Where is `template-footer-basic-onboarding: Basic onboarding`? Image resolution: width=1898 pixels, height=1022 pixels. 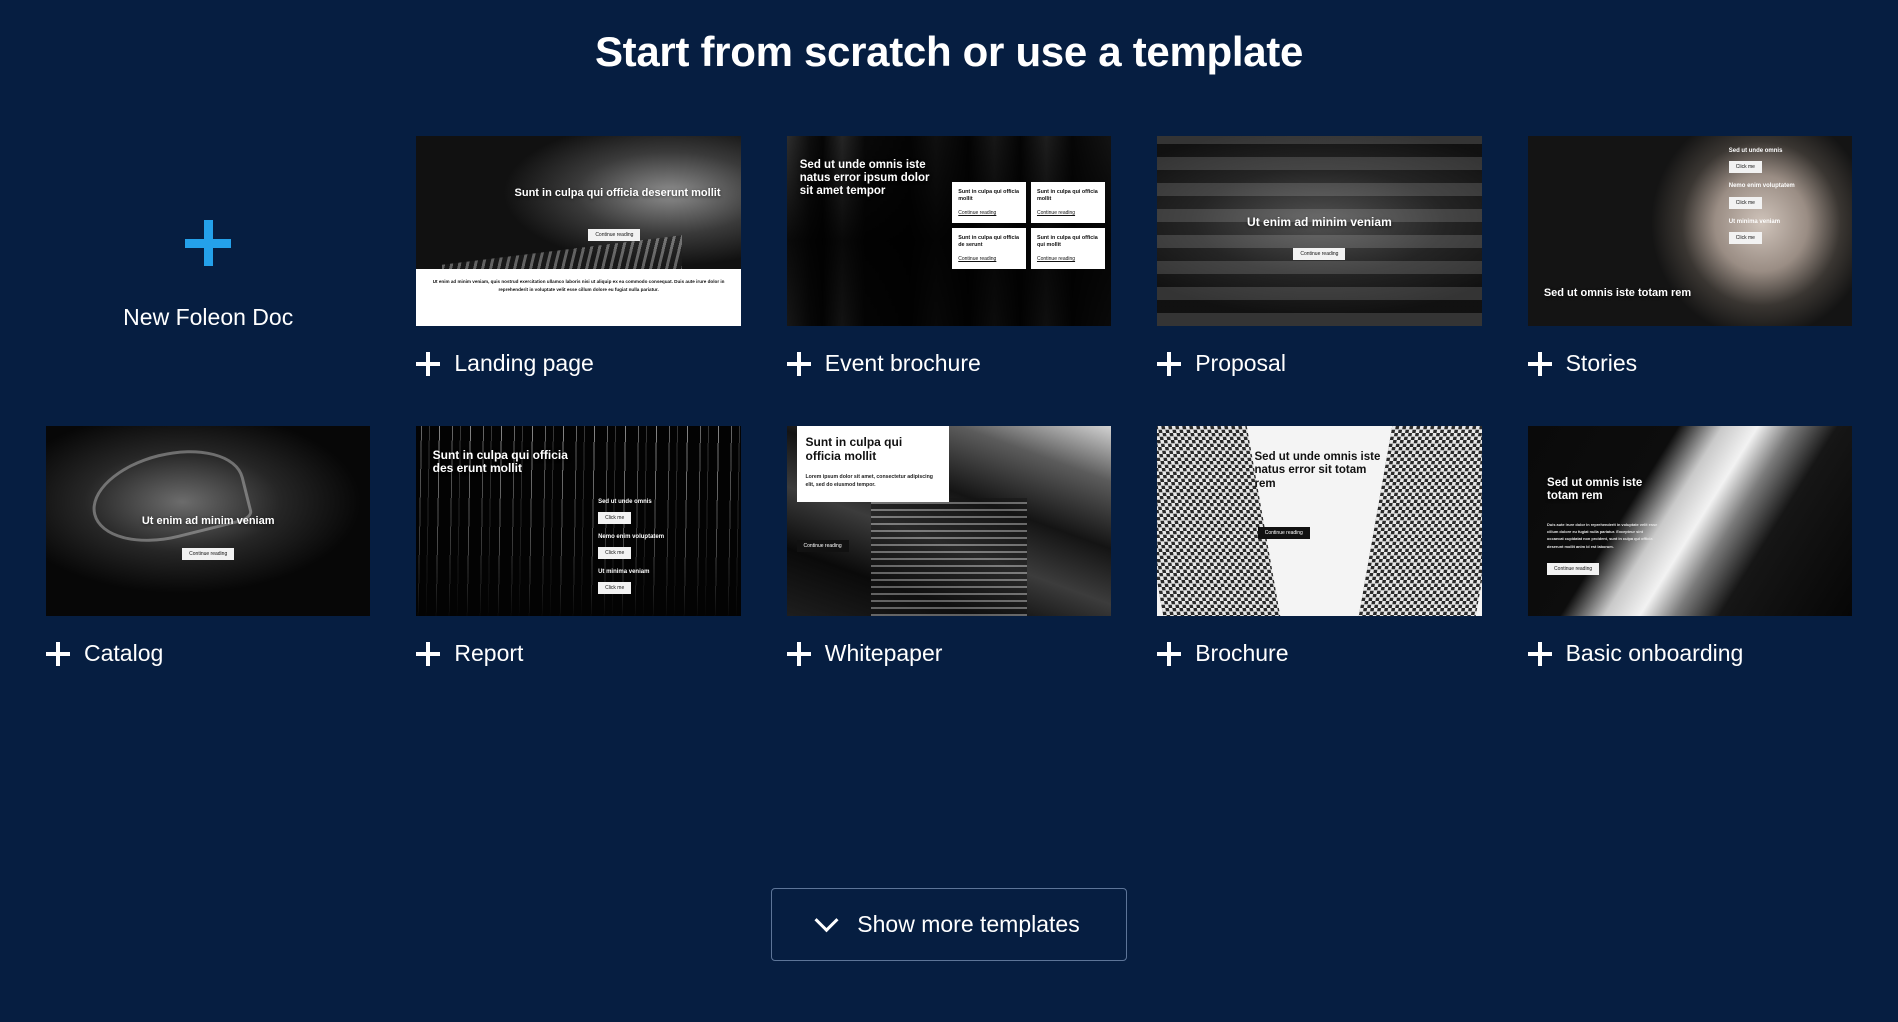
template-footer-basic-onboarding: Basic onboarding is located at coordinates (1689, 641).